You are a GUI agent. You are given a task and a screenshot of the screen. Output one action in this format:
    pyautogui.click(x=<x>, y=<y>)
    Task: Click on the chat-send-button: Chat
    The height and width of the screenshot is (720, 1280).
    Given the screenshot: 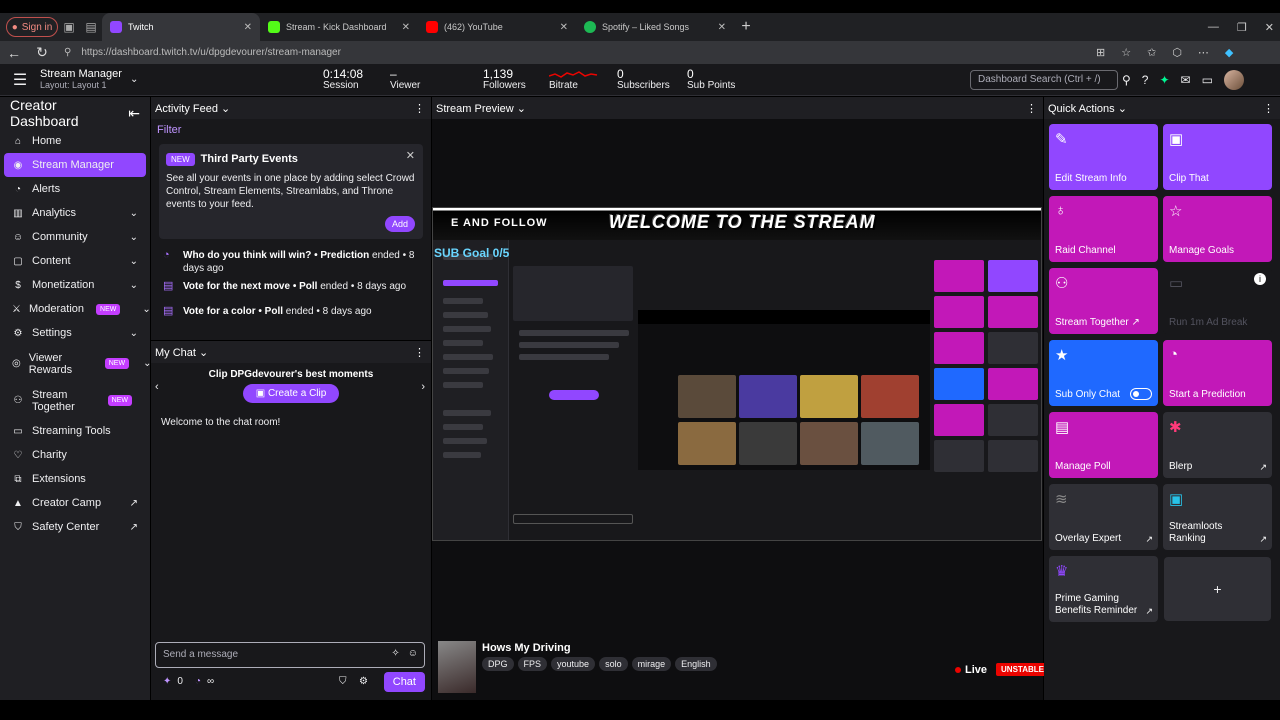 What is the action you would take?
    pyautogui.click(x=404, y=682)
    